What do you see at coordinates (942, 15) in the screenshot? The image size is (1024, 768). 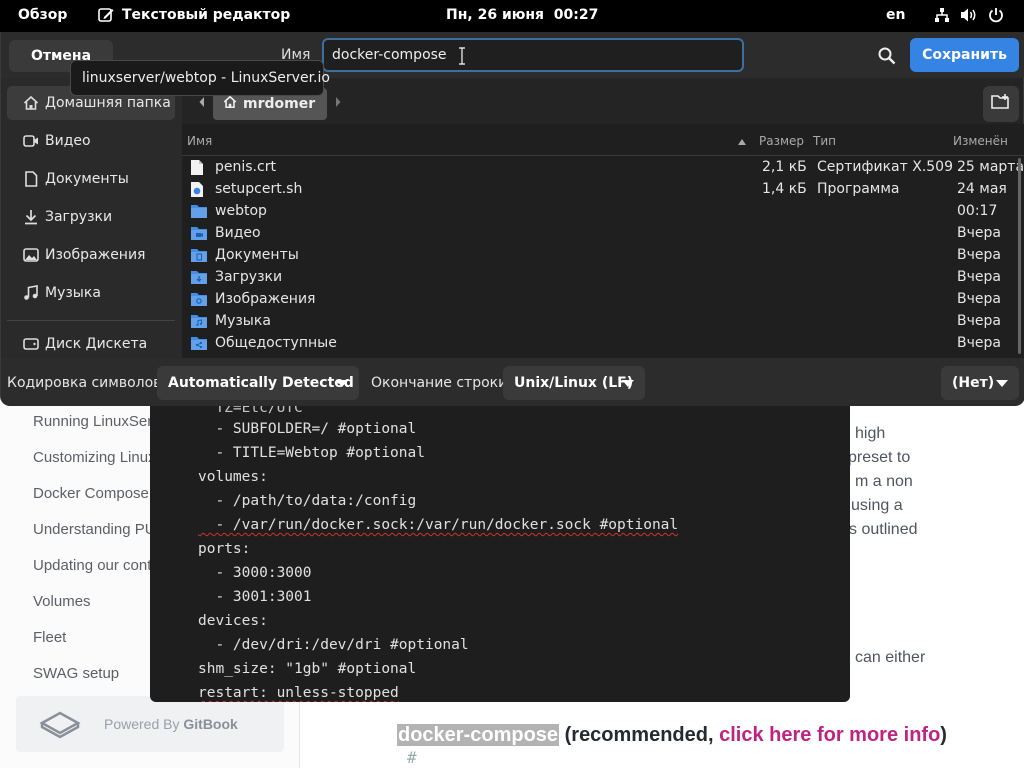 I see `network-icon` at bounding box center [942, 15].